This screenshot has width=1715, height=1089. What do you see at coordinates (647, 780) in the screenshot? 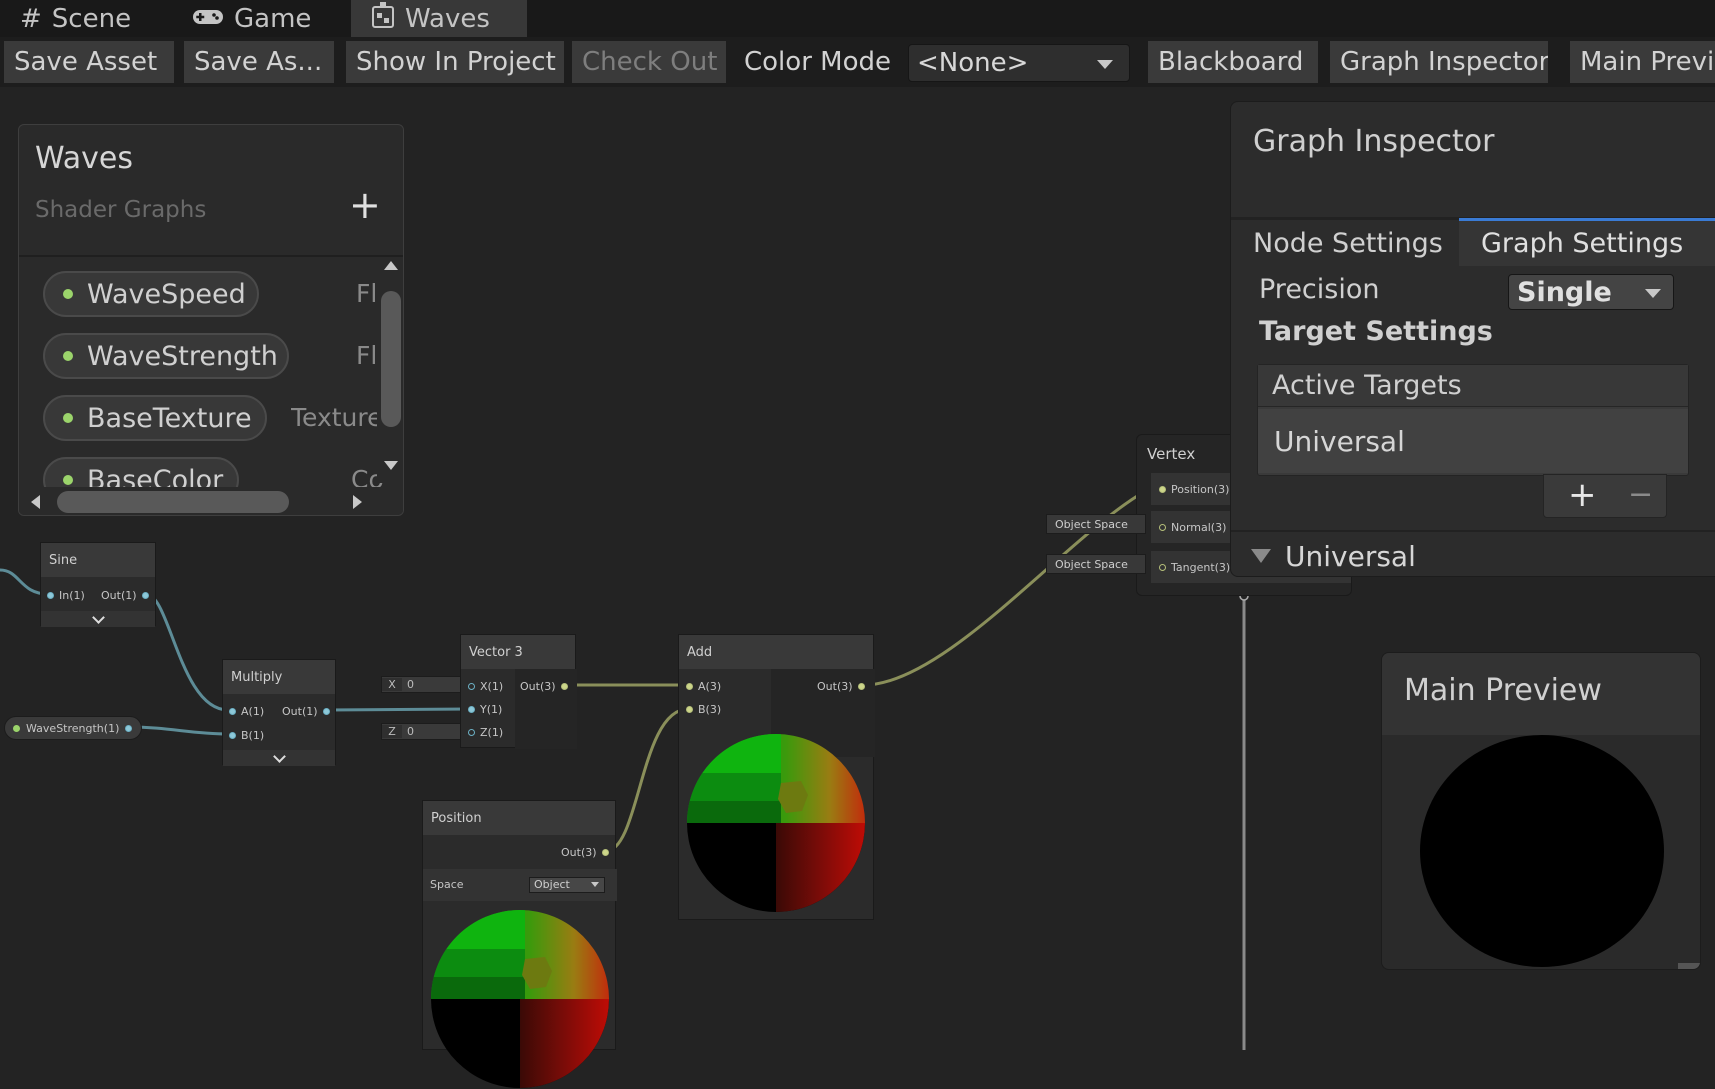
I see `wire-position-to-add` at bounding box center [647, 780].